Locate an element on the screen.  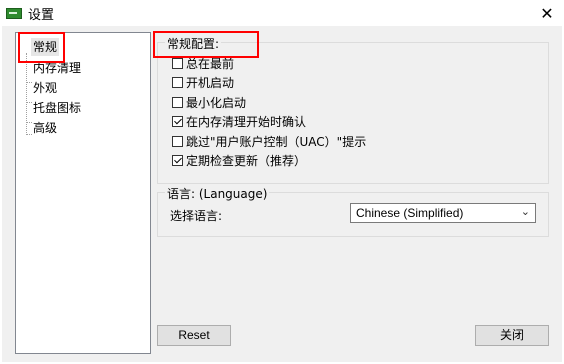
language-group-title: 语言: (Language) is located at coordinates (217, 193).